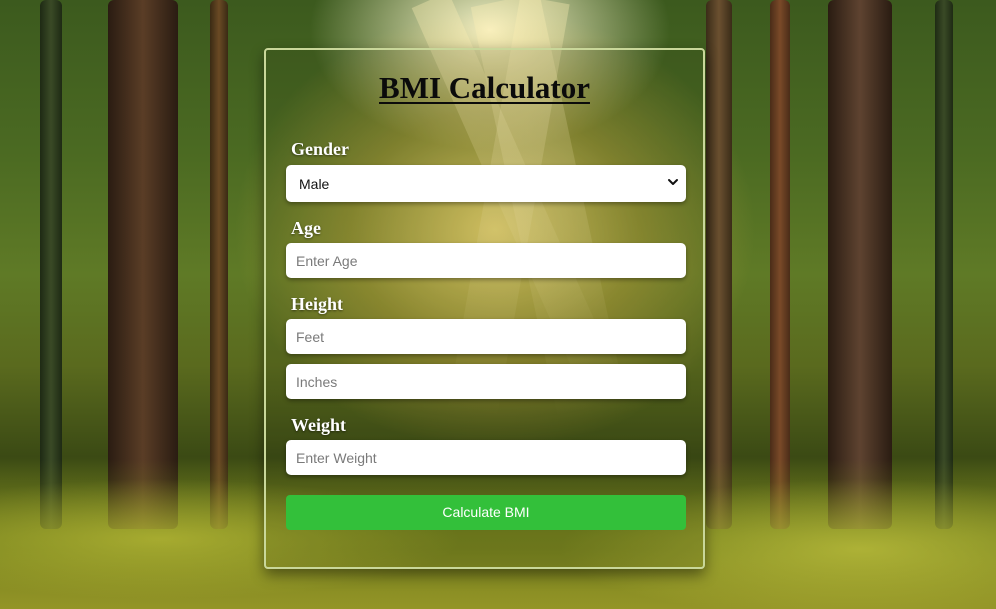 This screenshot has height=609, width=996. Describe the element at coordinates (486, 512) in the screenshot. I see `calculate-bmi-button: Calculate BMI` at that location.